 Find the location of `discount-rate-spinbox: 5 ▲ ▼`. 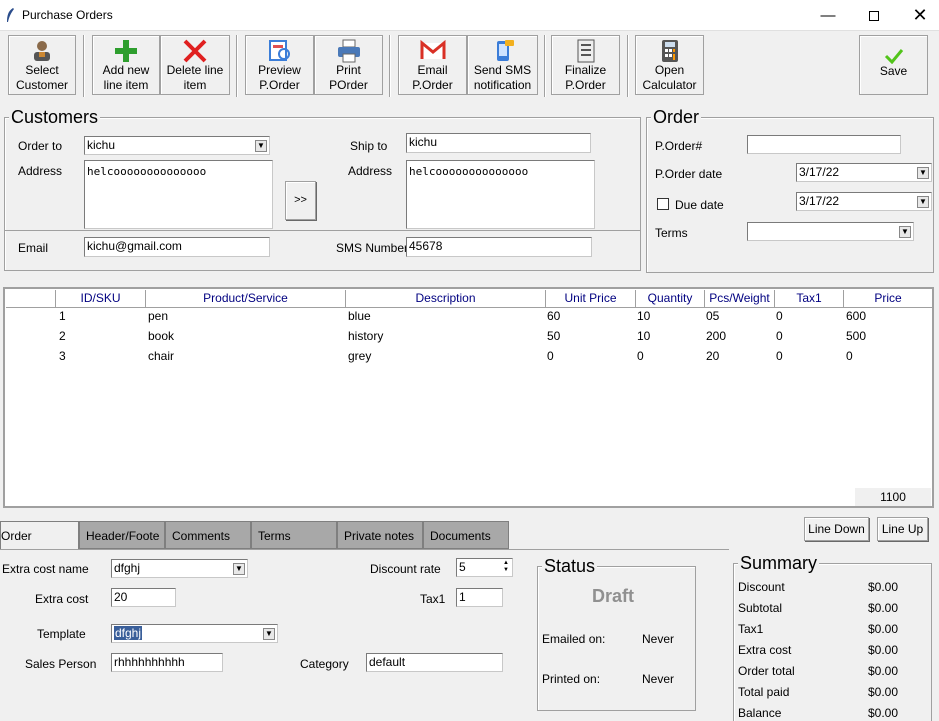

discount-rate-spinbox: 5 ▲ ▼ is located at coordinates (484, 567).